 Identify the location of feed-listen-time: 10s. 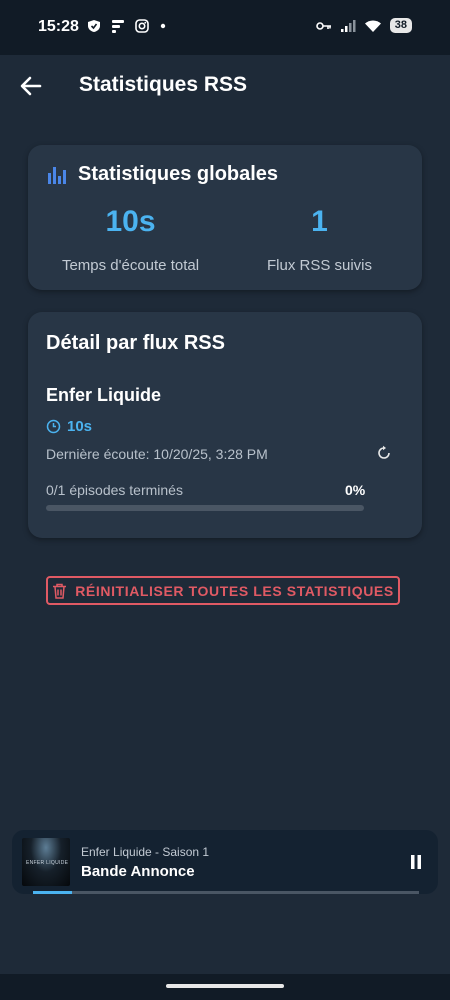
(69, 426).